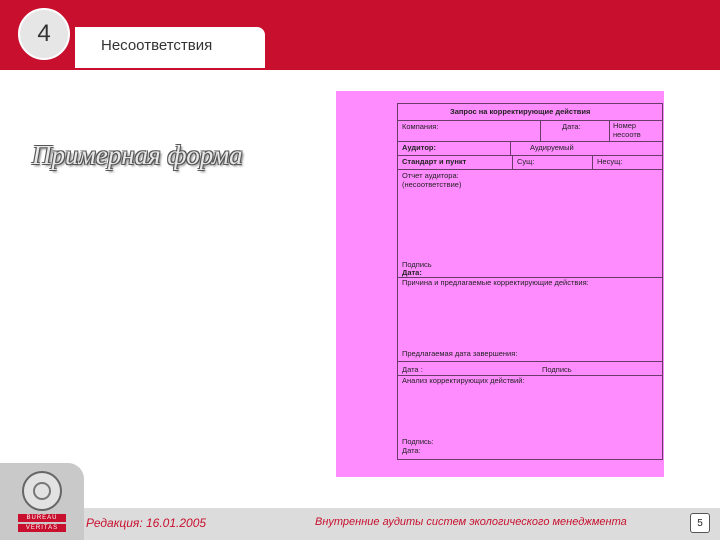 Image resolution: width=720 pixels, height=540 pixels. What do you see at coordinates (420, 126) in the screenshot?
I see `form-company-label: Компания:` at bounding box center [420, 126].